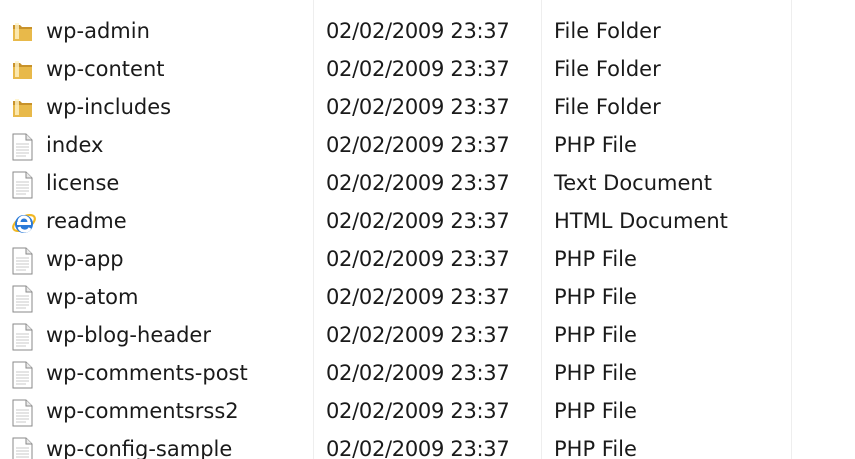 The height and width of the screenshot is (459, 855). I want to click on file-name: wp-app, so click(85, 259).